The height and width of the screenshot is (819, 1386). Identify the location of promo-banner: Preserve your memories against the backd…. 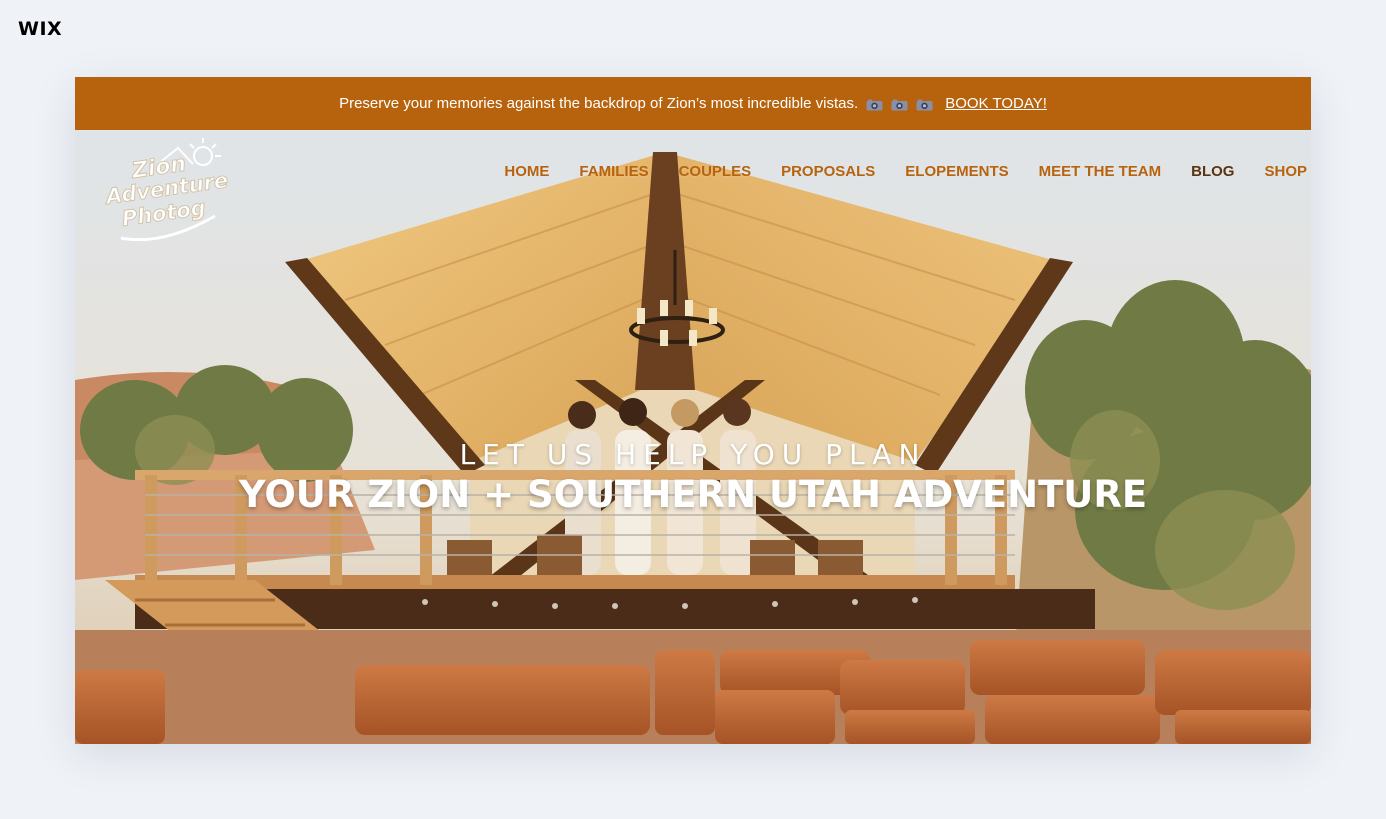
(693, 103).